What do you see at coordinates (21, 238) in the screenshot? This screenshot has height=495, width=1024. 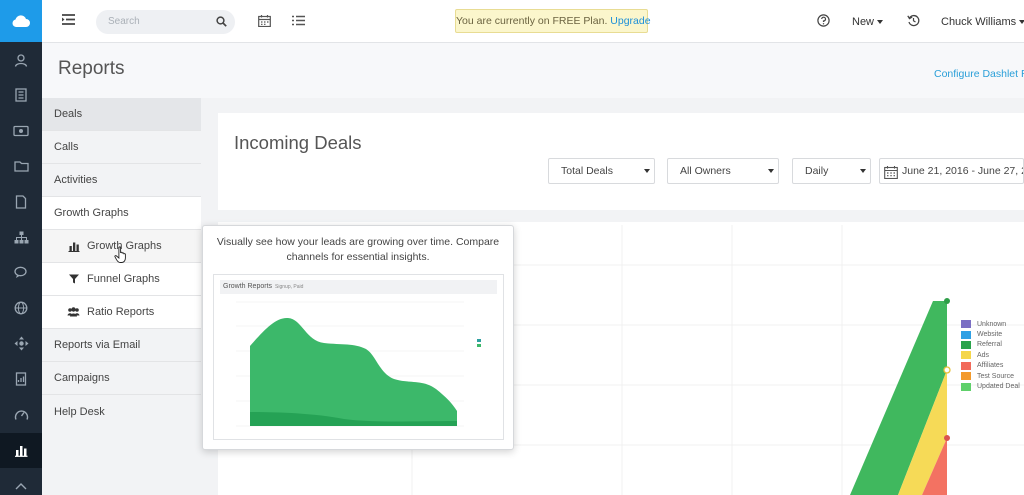 I see `hierarchy-icon` at bounding box center [21, 238].